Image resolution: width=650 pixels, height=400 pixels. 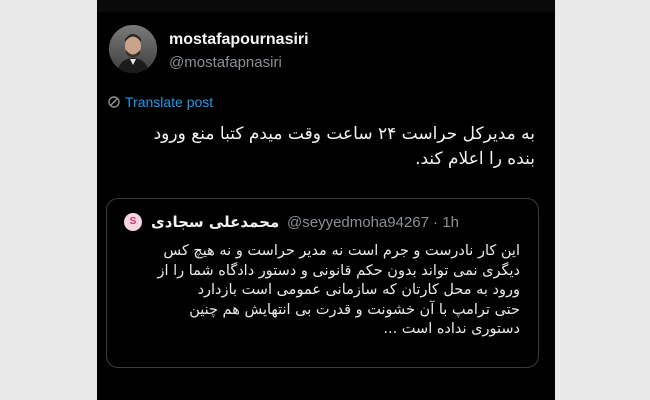 What do you see at coordinates (225, 62) in the screenshot?
I see `author-handle: @mostafapnasiri` at bounding box center [225, 62].